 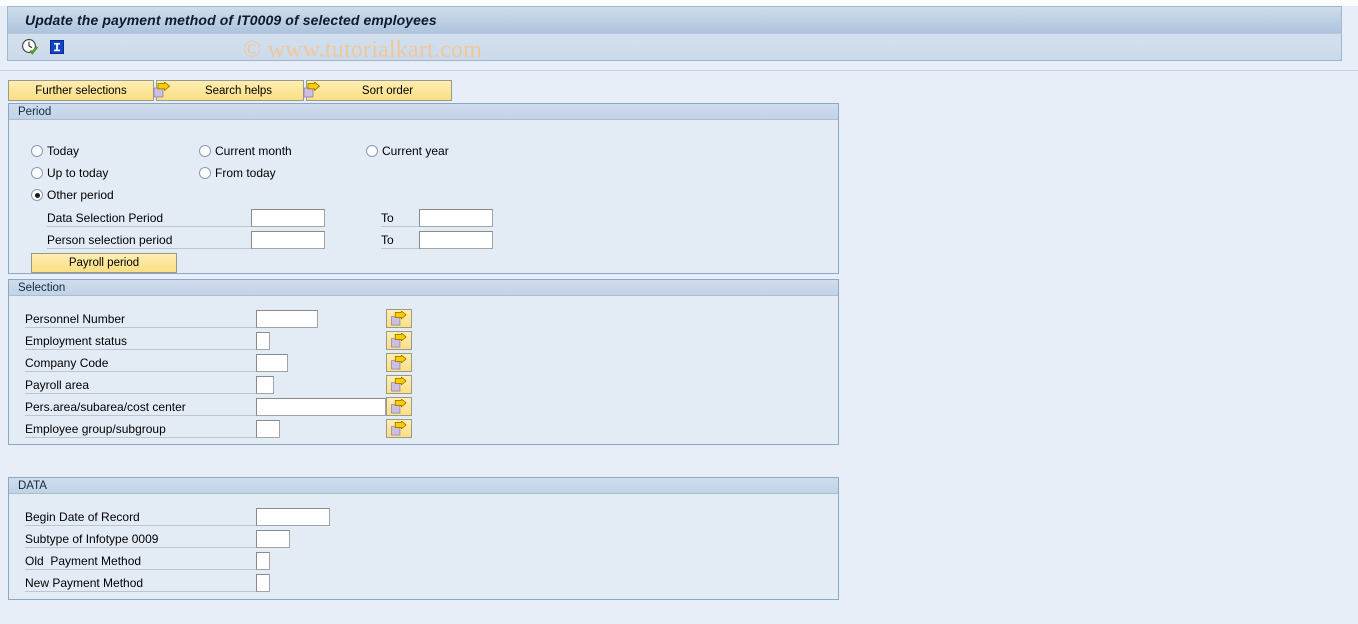 I want to click on person-selection-period-to-label: To, so click(x=400, y=240).